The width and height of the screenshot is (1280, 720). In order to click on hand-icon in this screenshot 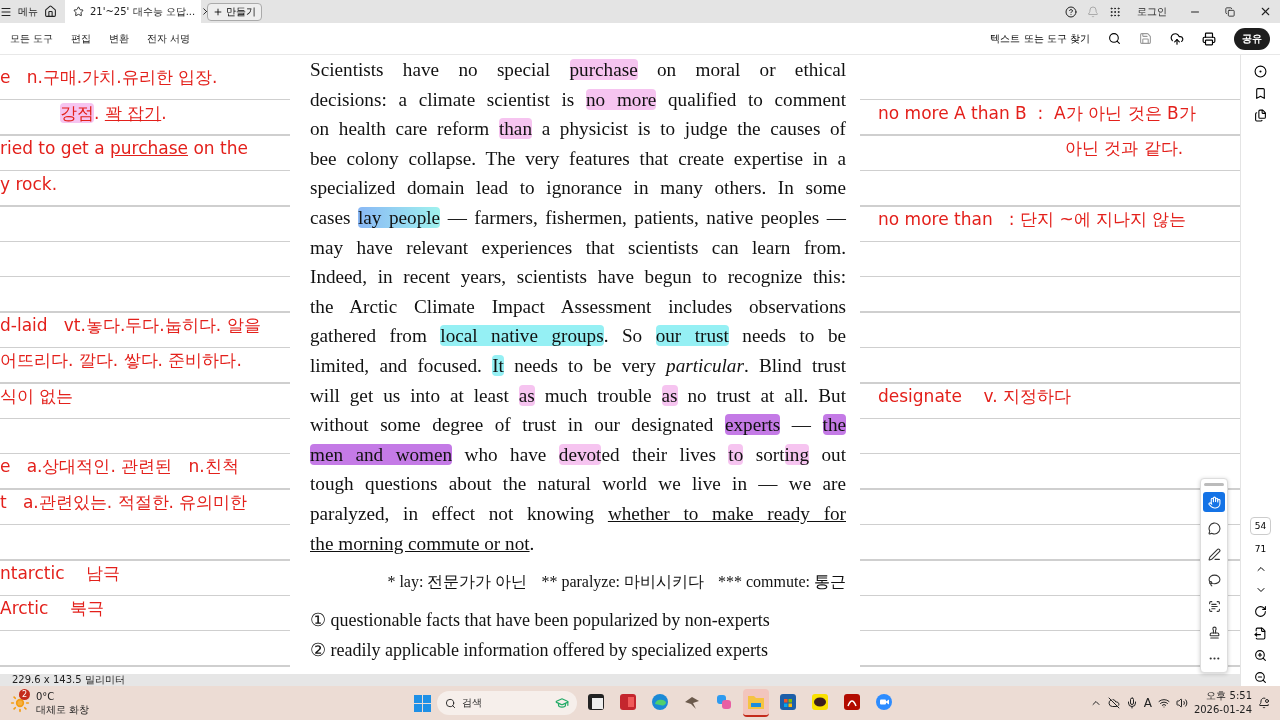, I will do `click(1214, 502)`.